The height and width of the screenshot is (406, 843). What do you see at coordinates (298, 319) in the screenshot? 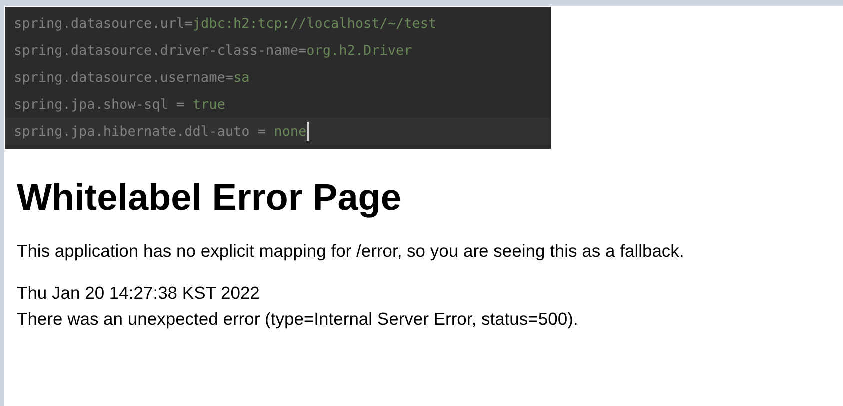
I see `error-detail: There was an unexpected error (type=Internal Server Error, status=500).` at bounding box center [298, 319].